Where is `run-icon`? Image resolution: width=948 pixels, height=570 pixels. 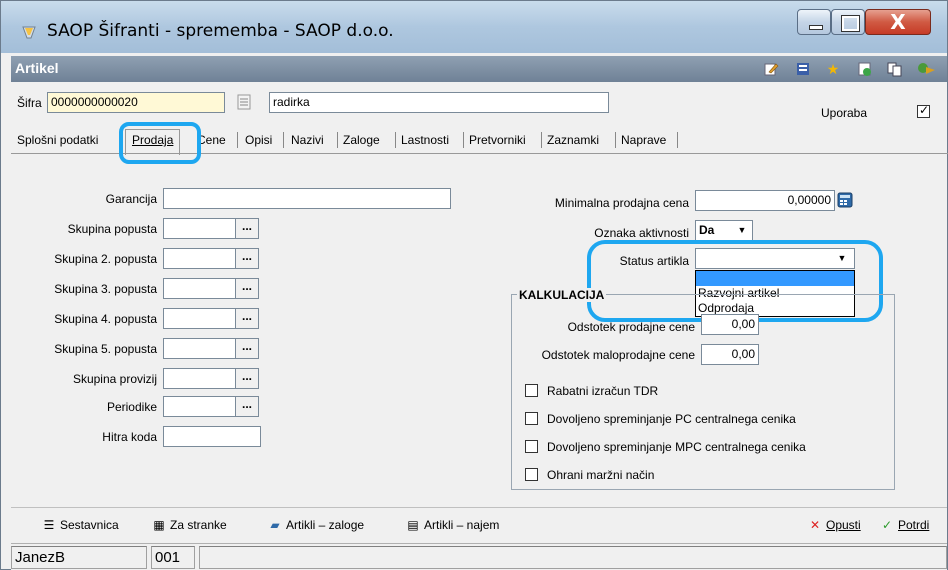 run-icon is located at coordinates (926, 69).